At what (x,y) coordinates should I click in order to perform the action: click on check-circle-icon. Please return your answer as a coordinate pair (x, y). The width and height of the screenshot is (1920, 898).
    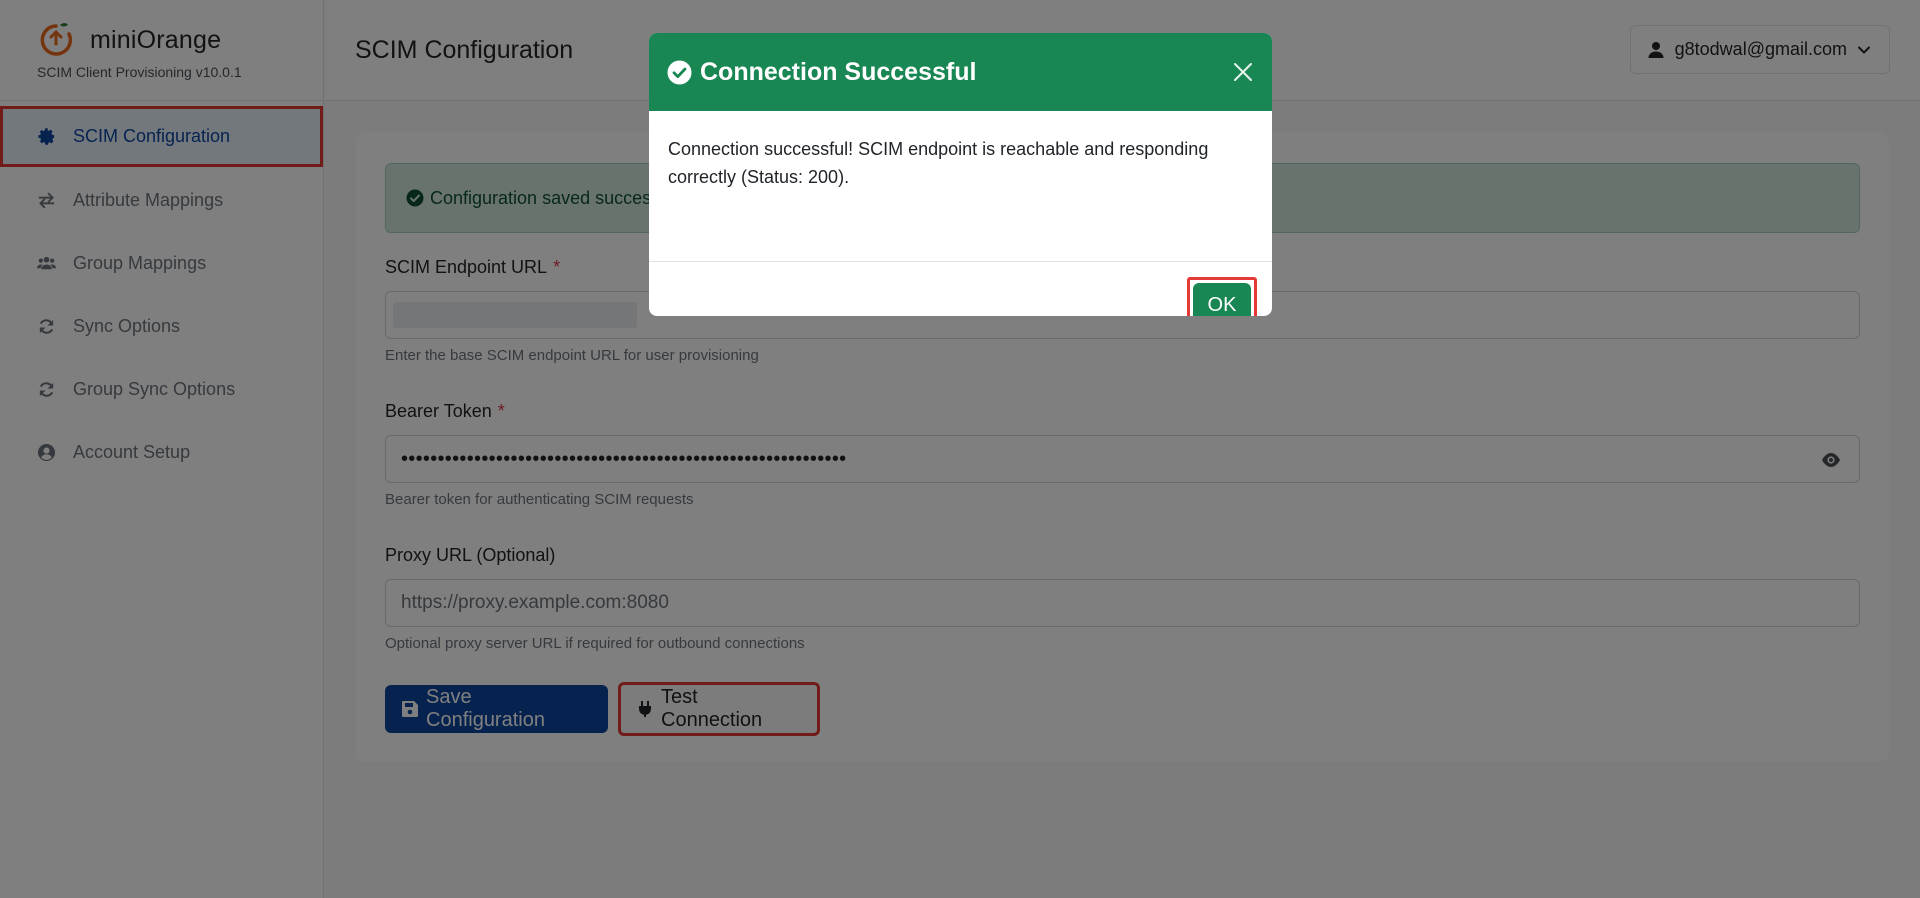
    Looking at the image, I should click on (679, 72).